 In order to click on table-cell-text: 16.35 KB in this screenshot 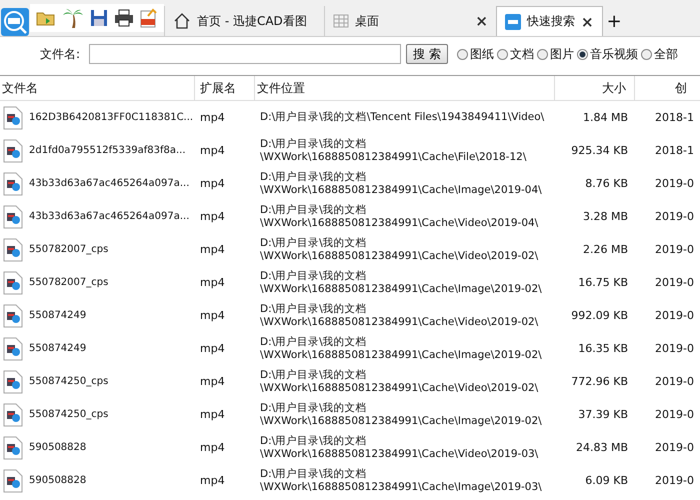, I will do `click(603, 348)`.